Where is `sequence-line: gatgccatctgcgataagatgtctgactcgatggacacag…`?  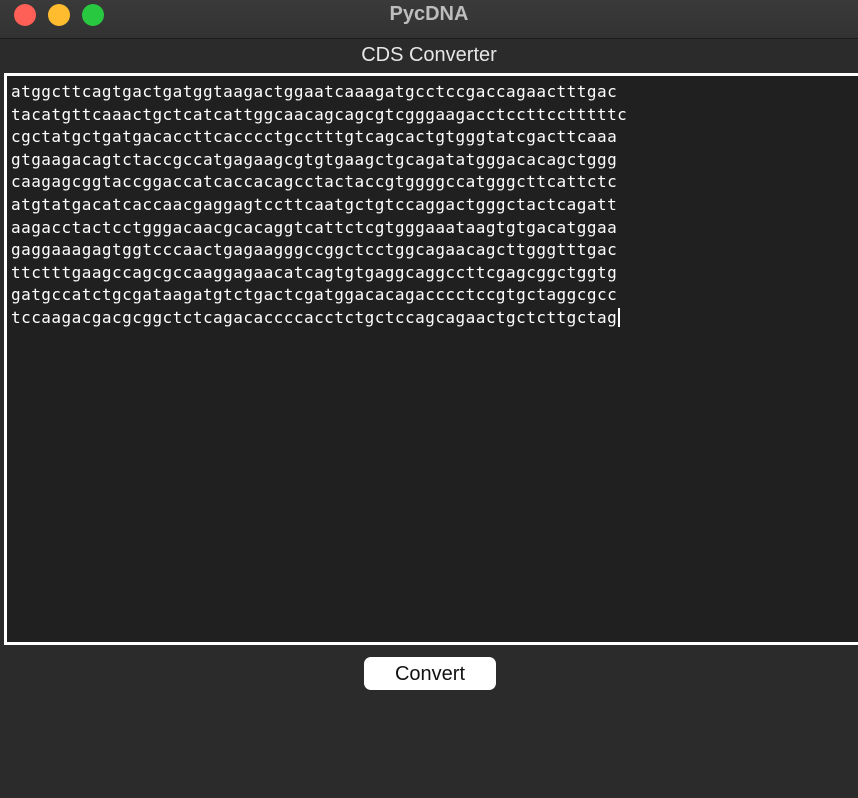
sequence-line: gatgccatctgcgataagatgtctgactcgatggacacag… is located at coordinates (314, 295).